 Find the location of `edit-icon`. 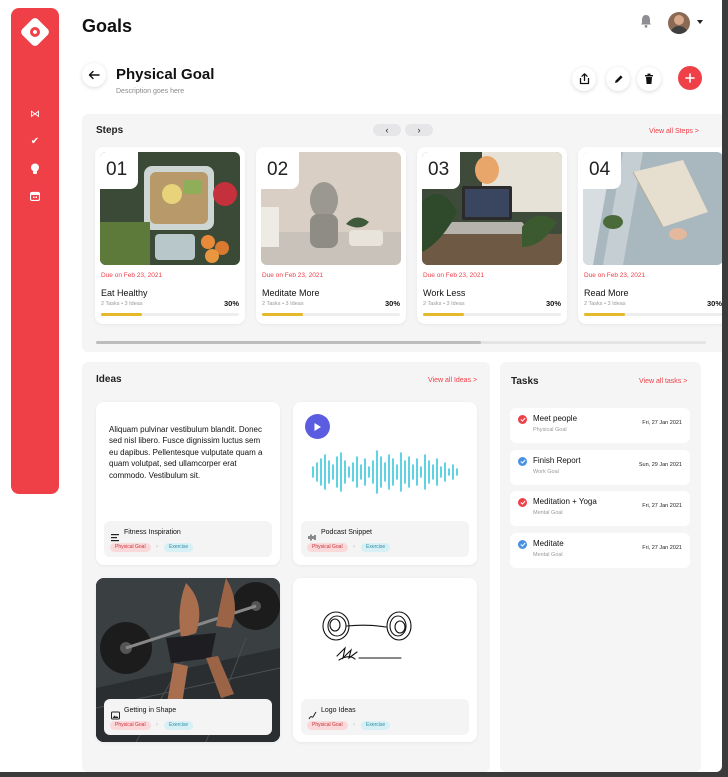

edit-icon is located at coordinates (618, 78).